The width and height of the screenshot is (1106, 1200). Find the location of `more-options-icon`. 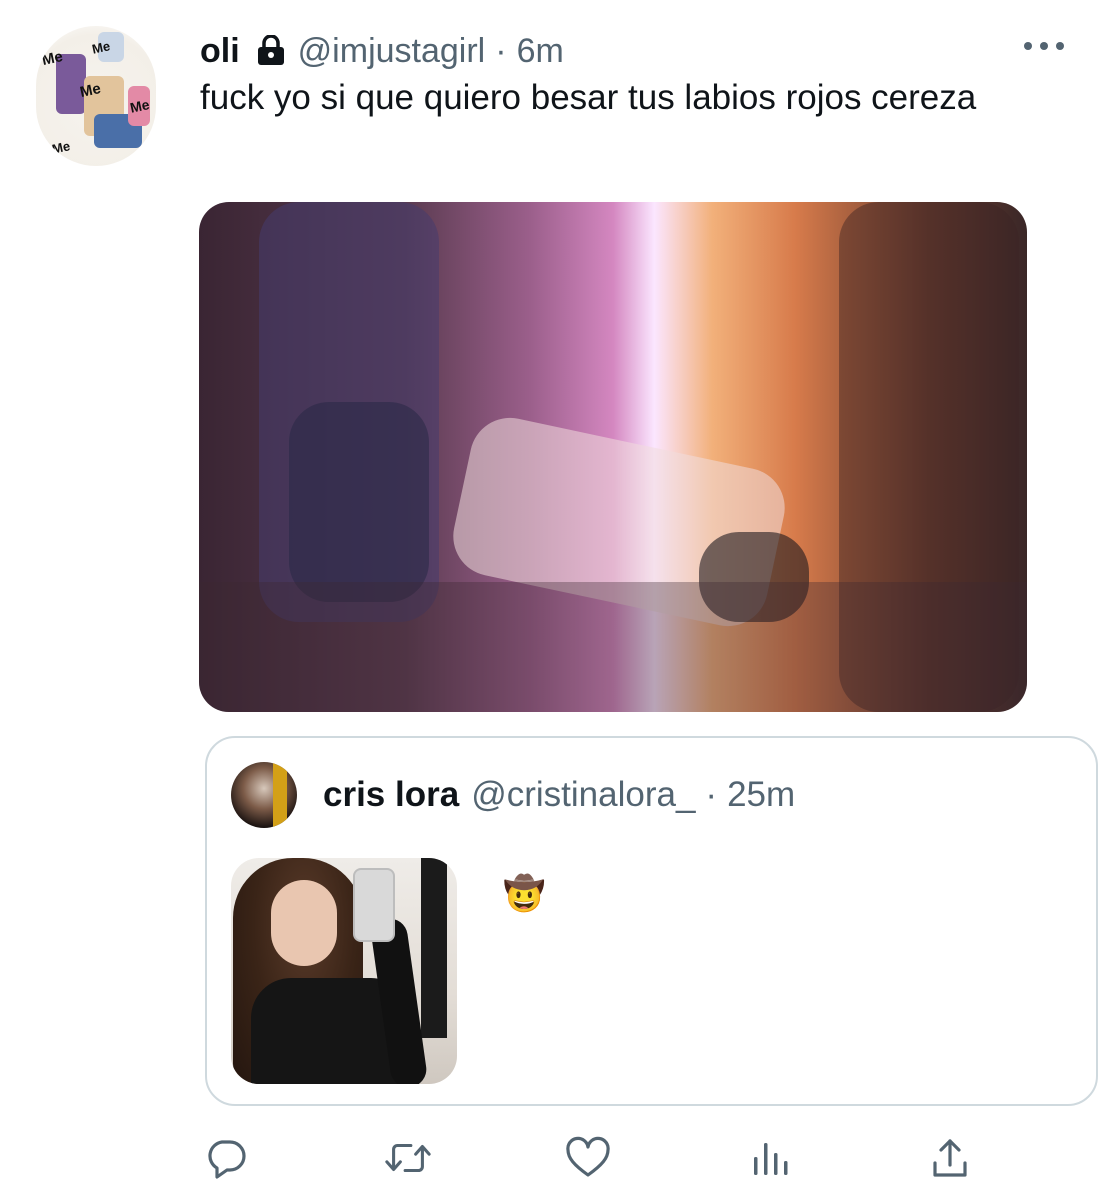

more-options-icon is located at coordinates (1044, 46).